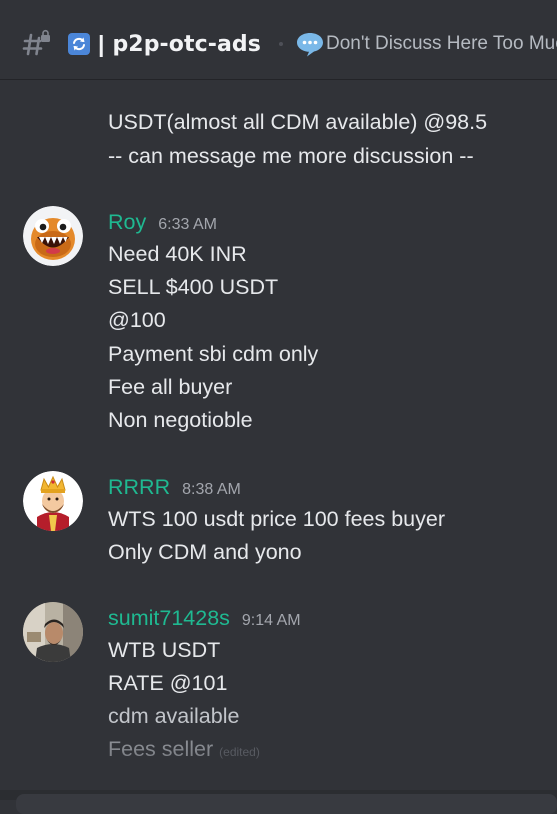 The height and width of the screenshot is (814, 557). I want to click on channel-hash-lock-icon, so click(37, 44).